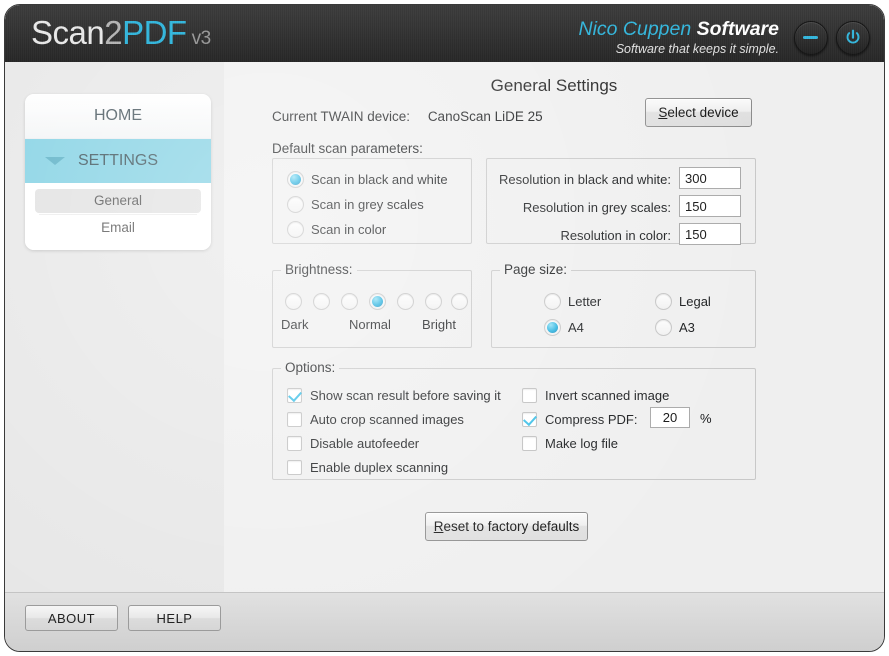  I want to click on app-logo: Scan2PDF v3, so click(121, 33).